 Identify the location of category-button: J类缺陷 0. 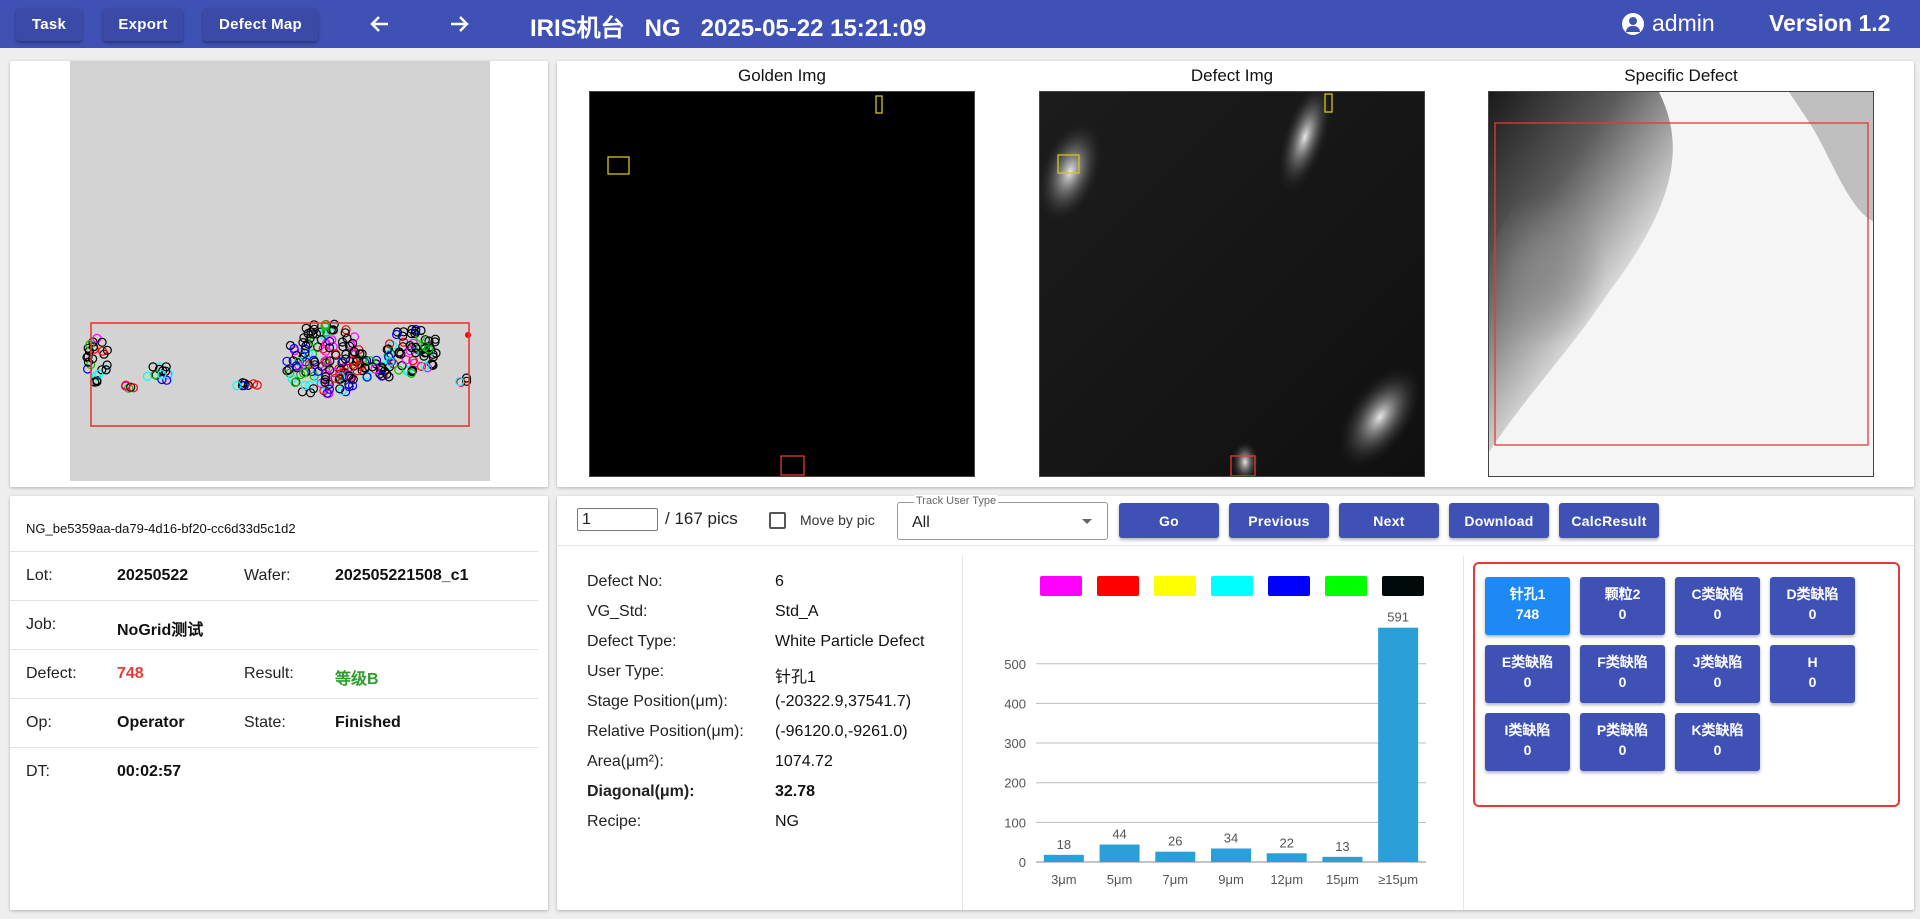
(1717, 674).